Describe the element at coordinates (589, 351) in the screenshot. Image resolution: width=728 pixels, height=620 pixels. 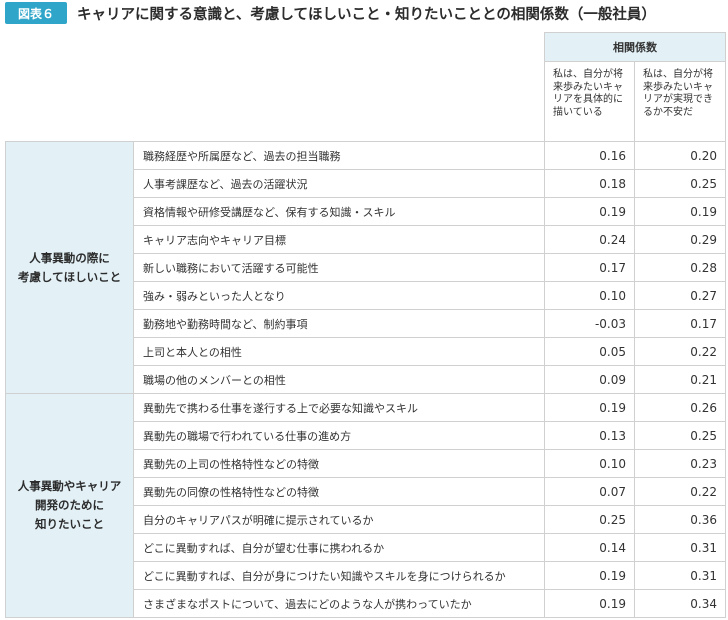
I see `value-describe-career: 0.05` at that location.